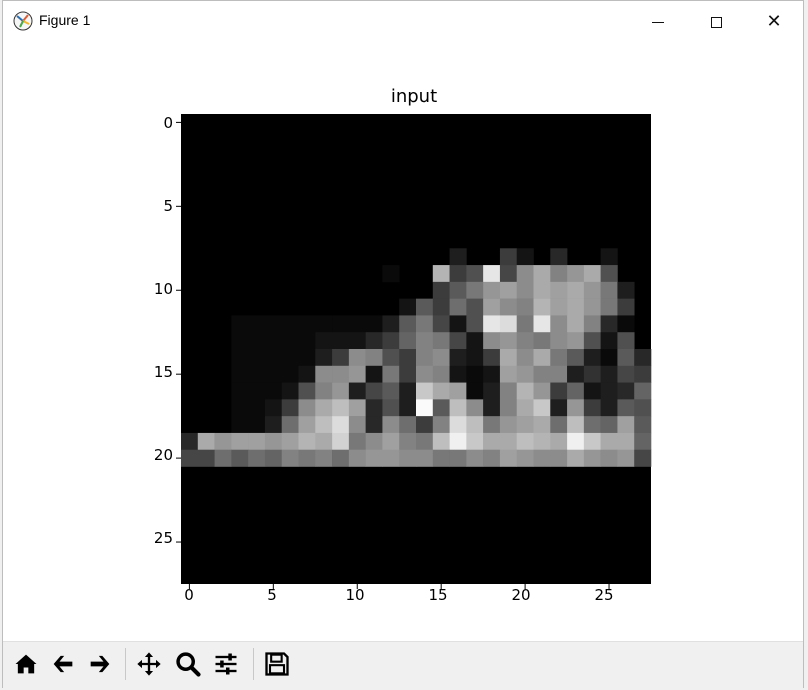 This screenshot has height=690, width=808. What do you see at coordinates (521, 595) in the screenshot?
I see `xtick-label: 20` at bounding box center [521, 595].